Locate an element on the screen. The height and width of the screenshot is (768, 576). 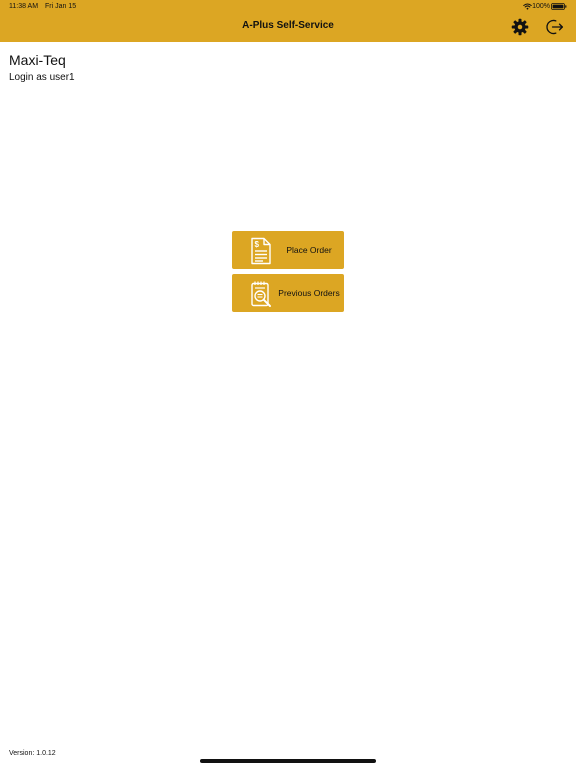
login-status: Login as user1 is located at coordinates (42, 77).